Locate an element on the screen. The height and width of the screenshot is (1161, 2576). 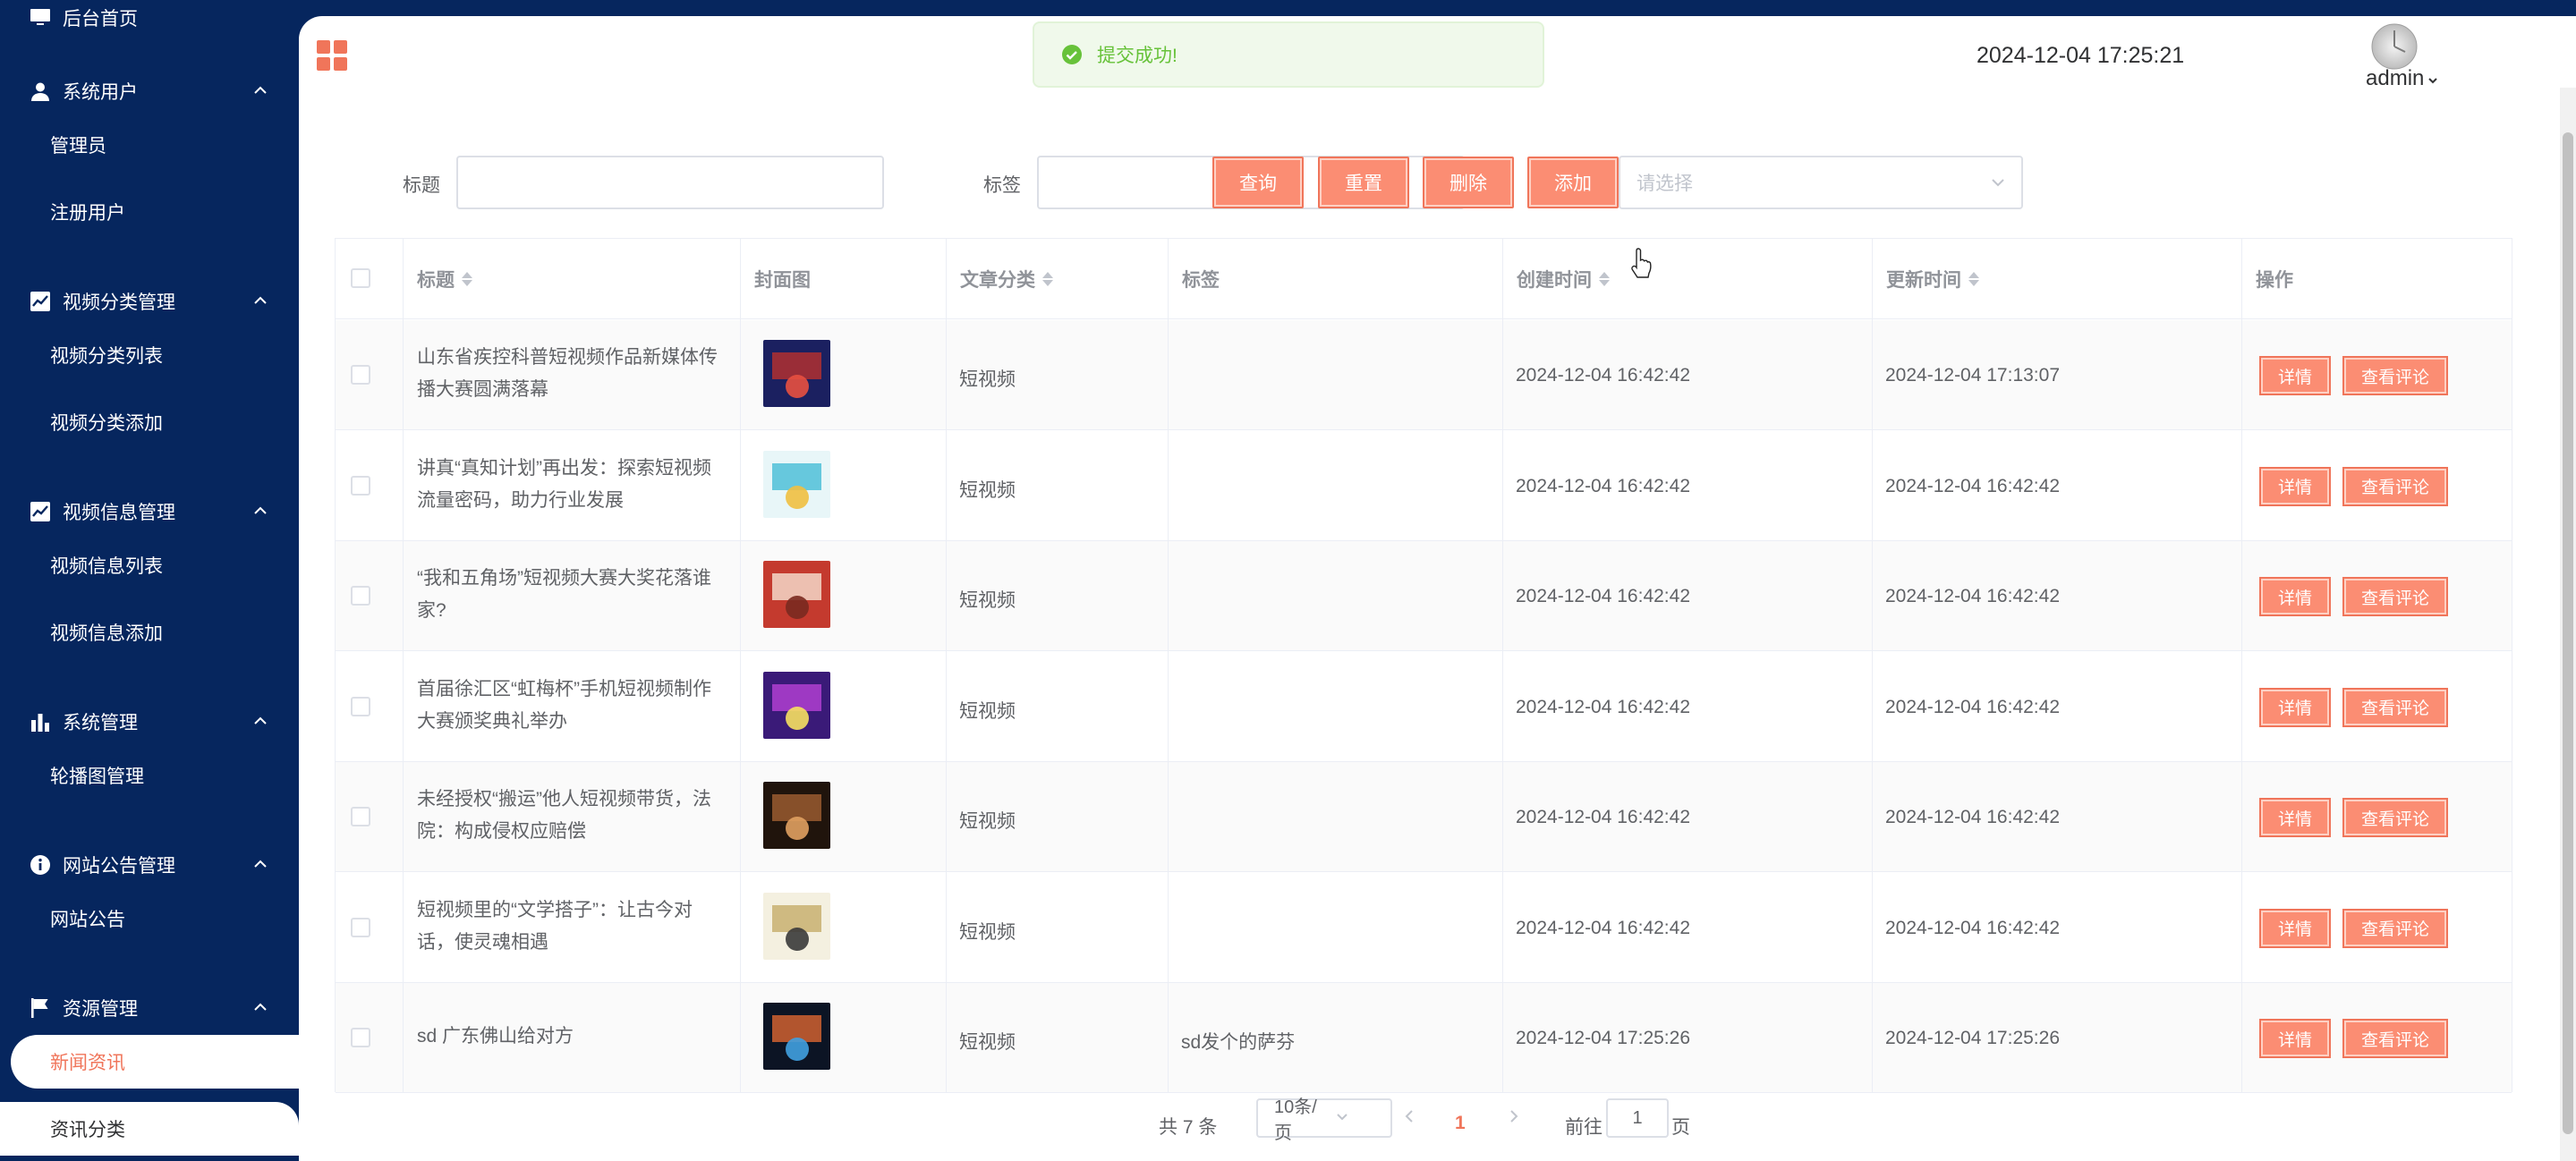
row-created: 2024-12-04 16:42:42 is located at coordinates (1603, 706).